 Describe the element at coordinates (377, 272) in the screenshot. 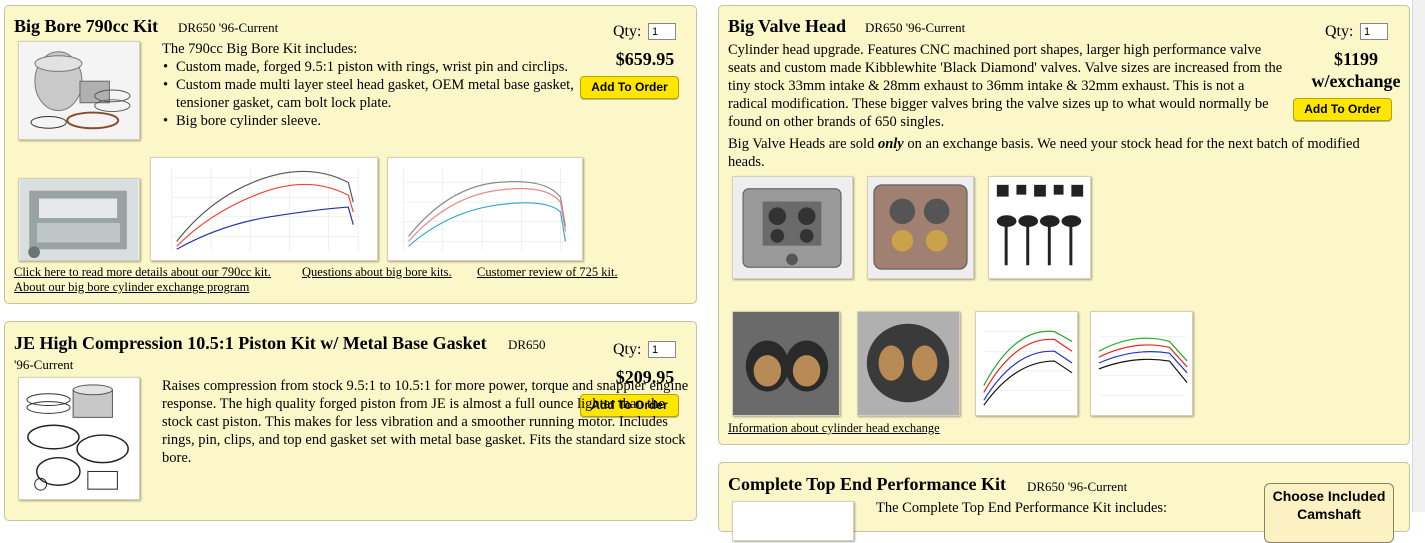

I see `link-big-bore-questions: Questions about big bore kits.` at that location.